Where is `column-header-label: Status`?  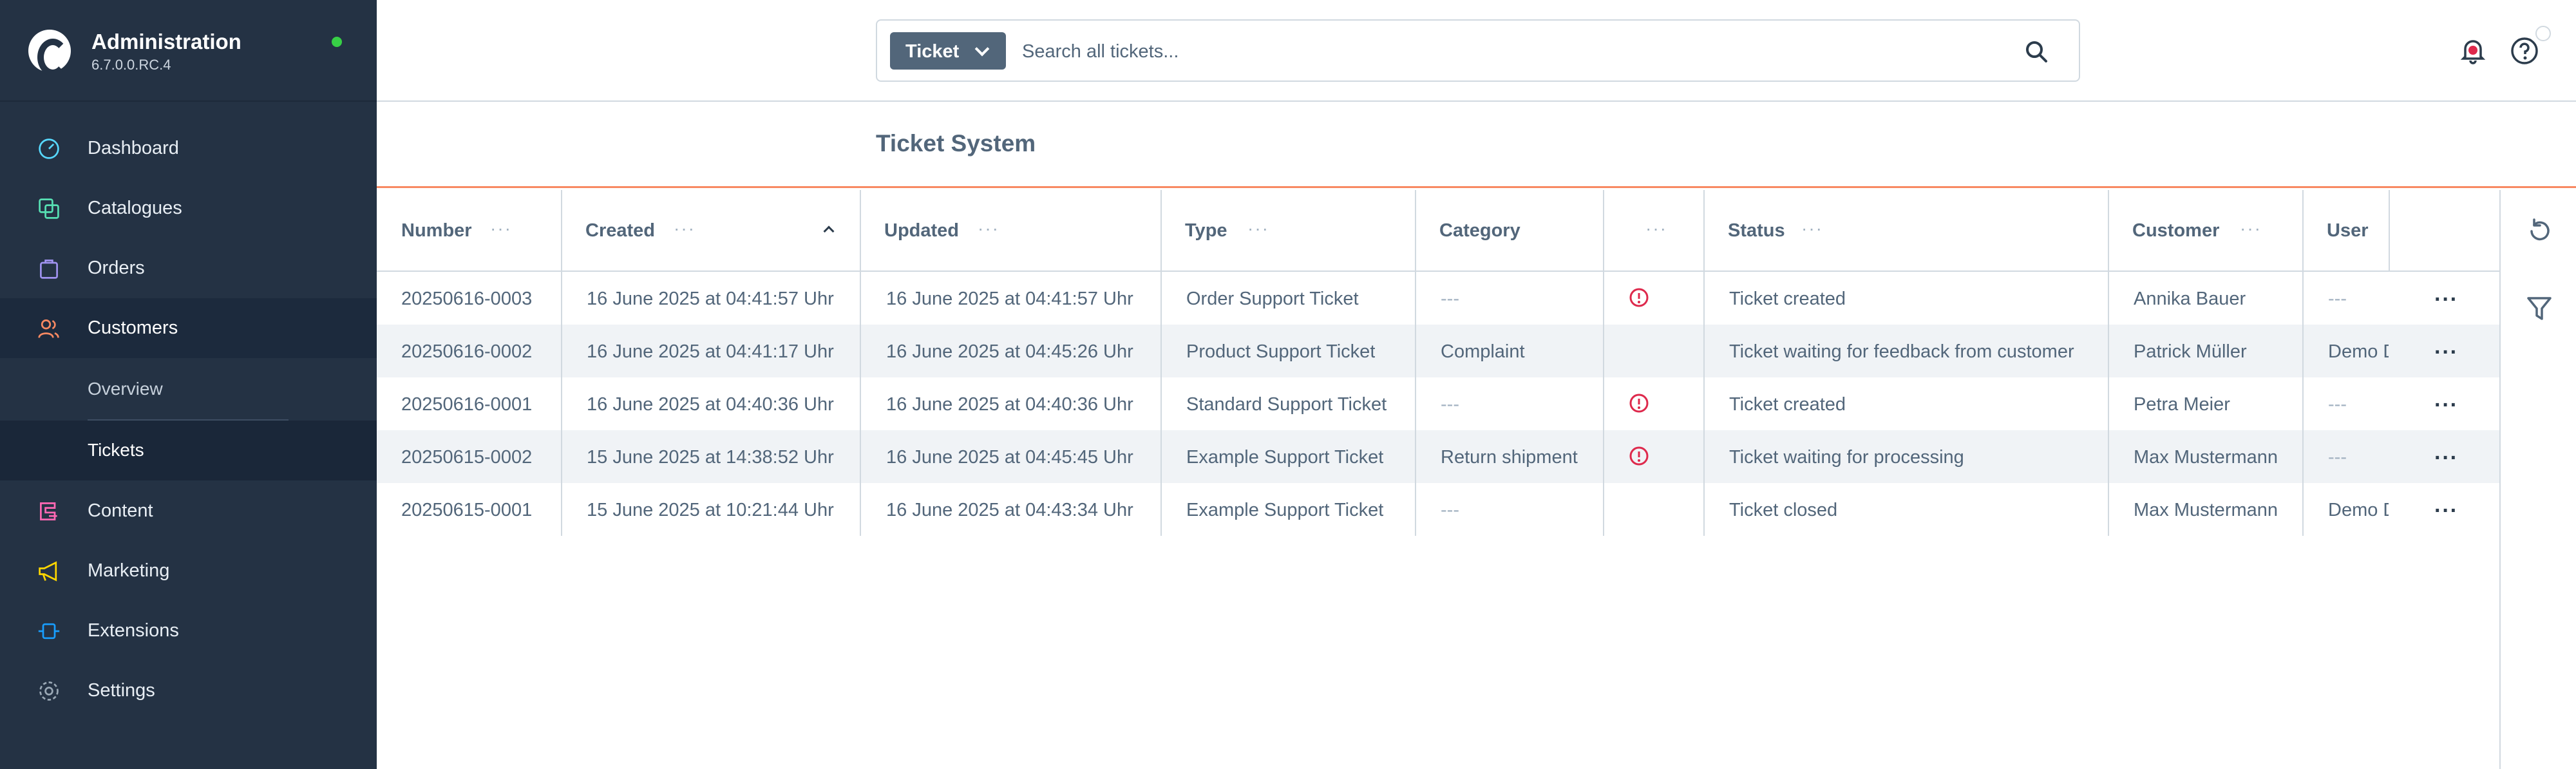 column-header-label: Status is located at coordinates (1756, 231).